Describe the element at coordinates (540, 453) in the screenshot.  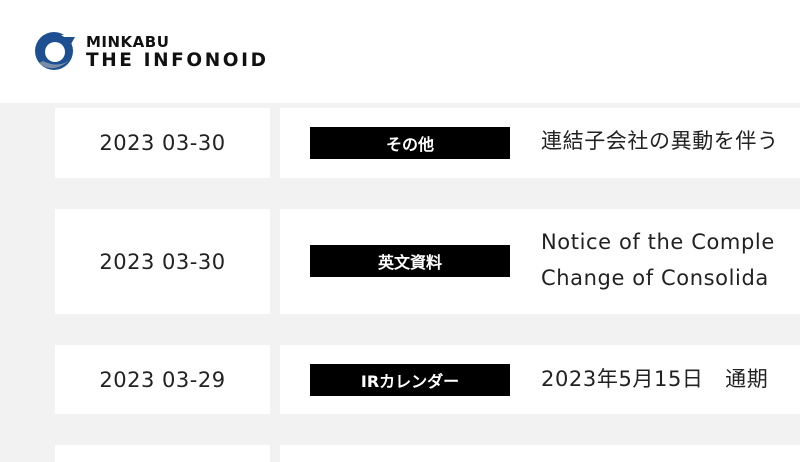
I see `news-content` at that location.